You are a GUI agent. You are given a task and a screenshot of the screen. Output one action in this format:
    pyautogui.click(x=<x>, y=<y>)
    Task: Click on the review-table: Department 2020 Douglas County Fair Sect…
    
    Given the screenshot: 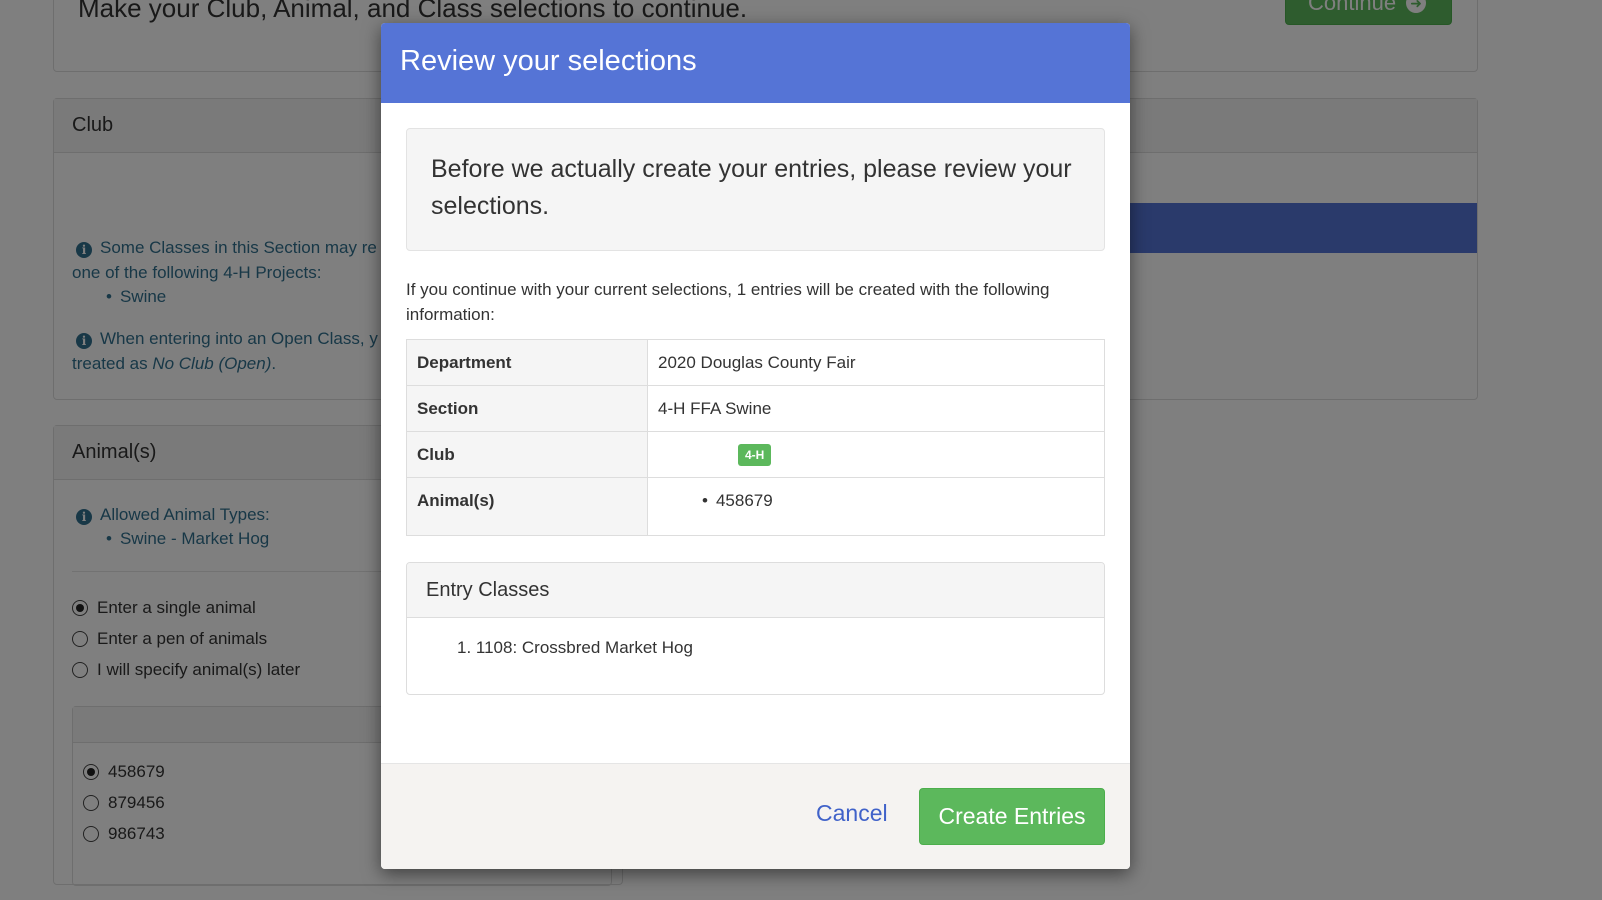 What is the action you would take?
    pyautogui.click(x=755, y=437)
    